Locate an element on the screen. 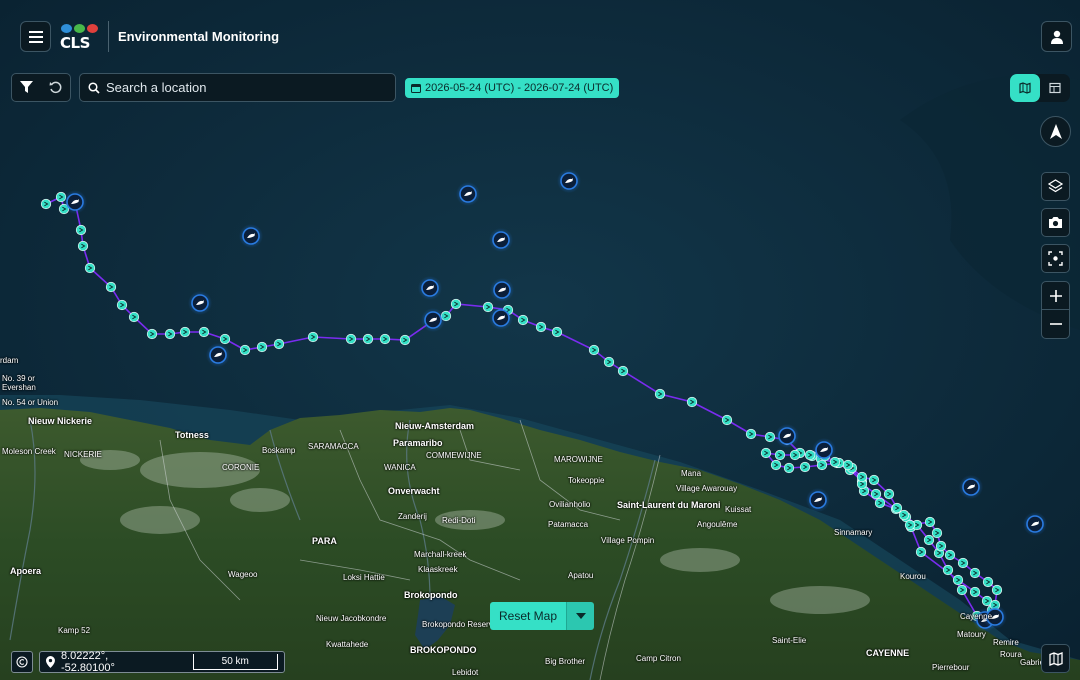 This screenshot has height=680, width=1080. compass-button is located at coordinates (1055, 131).